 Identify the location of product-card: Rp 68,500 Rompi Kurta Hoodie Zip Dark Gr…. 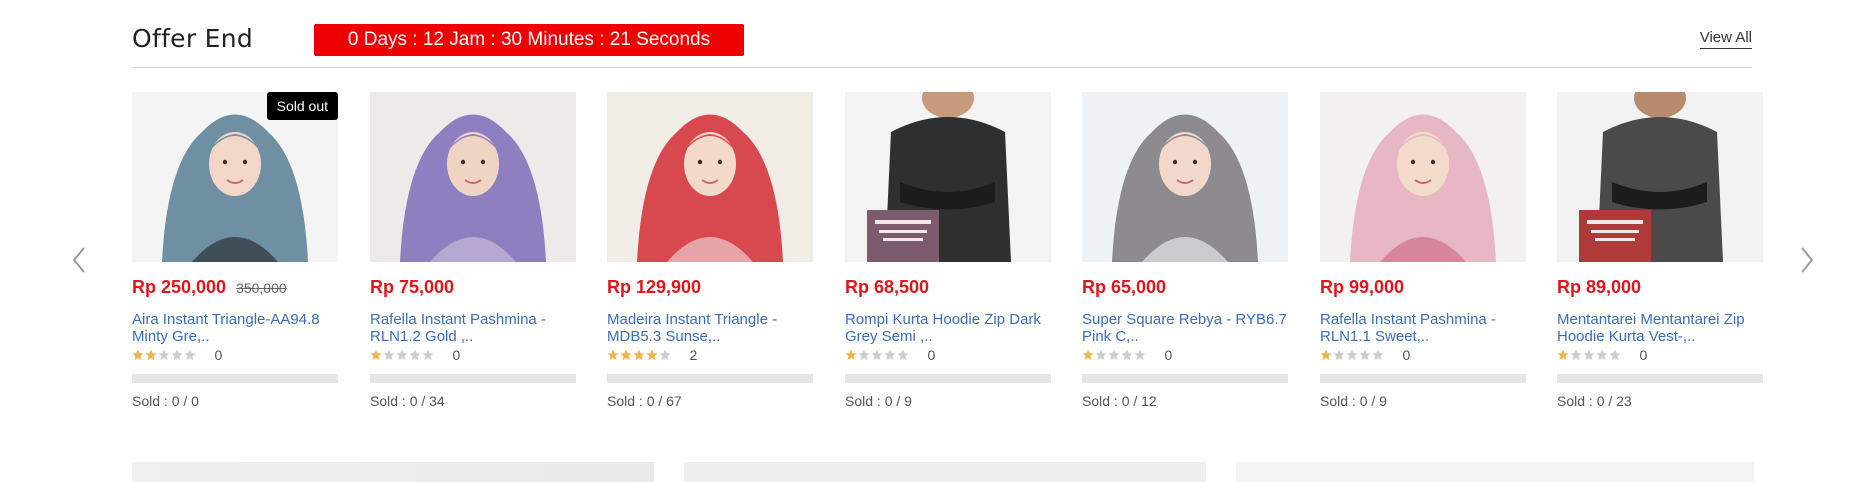
(948, 257).